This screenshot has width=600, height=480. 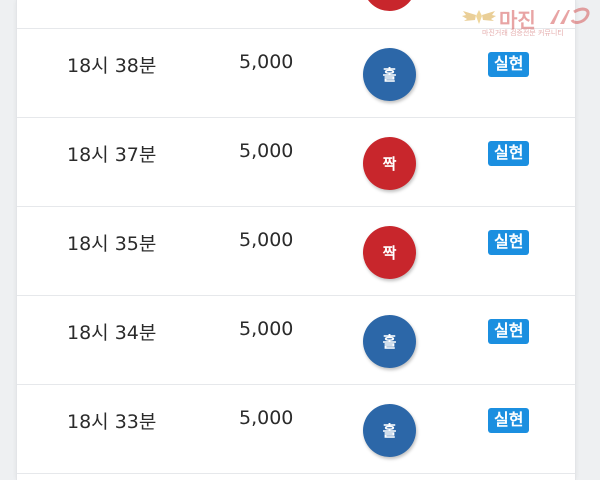 What do you see at coordinates (570, 15) in the screenshot?
I see `swoosh-icon` at bounding box center [570, 15].